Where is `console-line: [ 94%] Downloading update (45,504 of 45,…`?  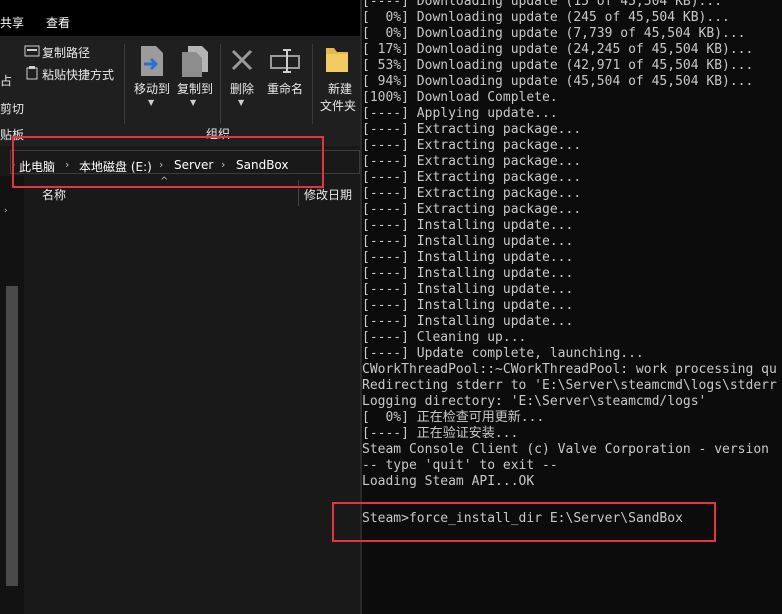
console-line: [ 94%] Downloading update (45,504 of 45,… is located at coordinates (558, 81).